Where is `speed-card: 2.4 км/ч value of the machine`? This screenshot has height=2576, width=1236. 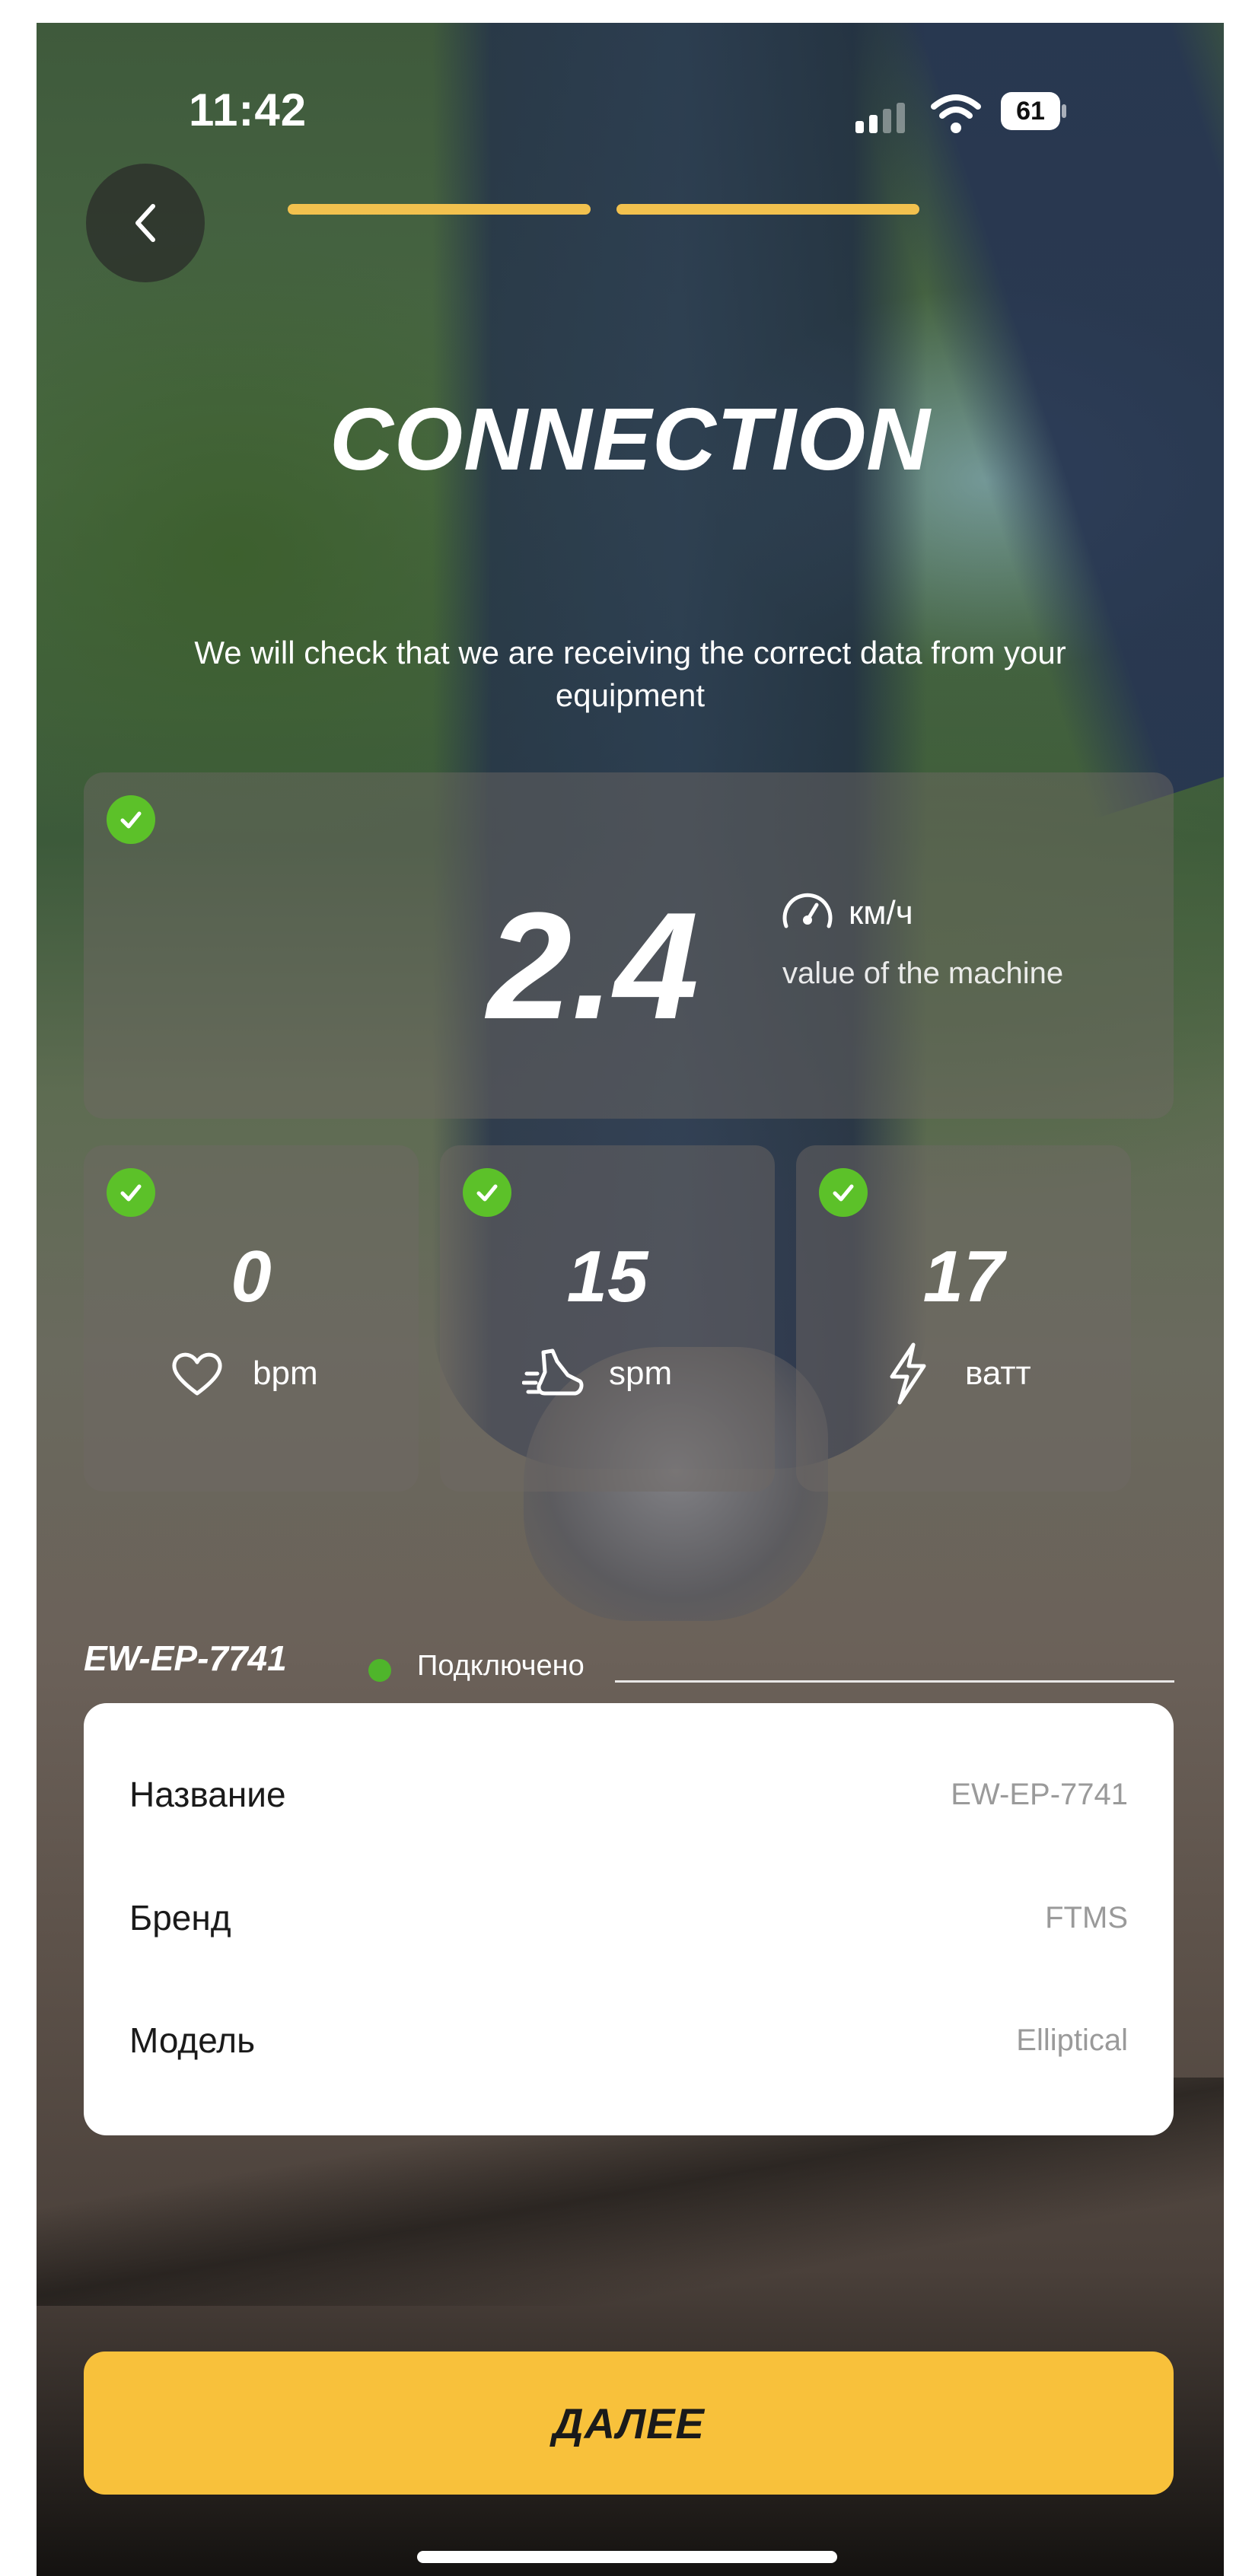 speed-card: 2.4 км/ч value of the machine is located at coordinates (629, 946).